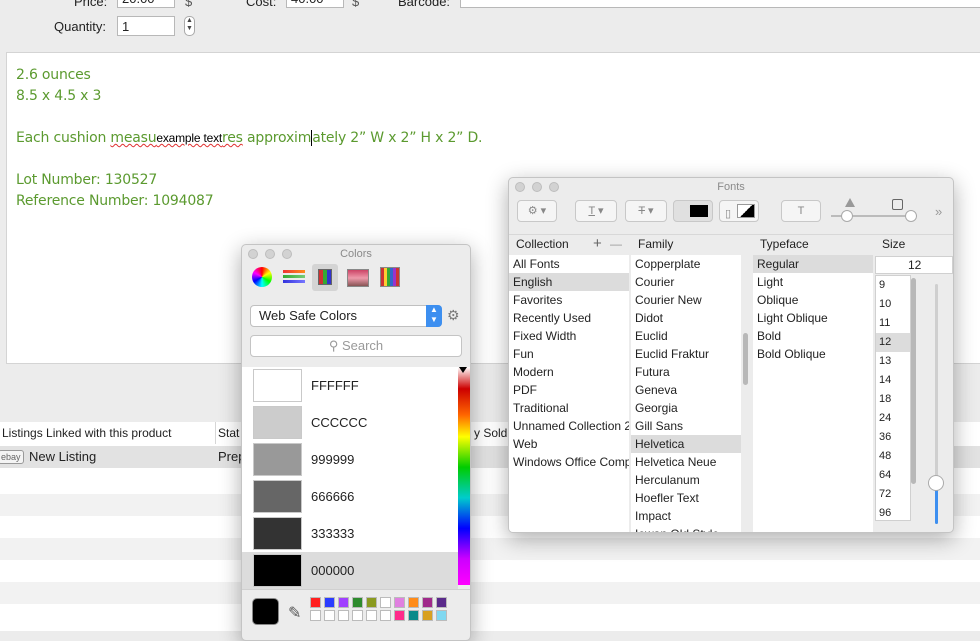 The width and height of the screenshot is (980, 641). I want to click on cost-field: 40.00, so click(315, 4).